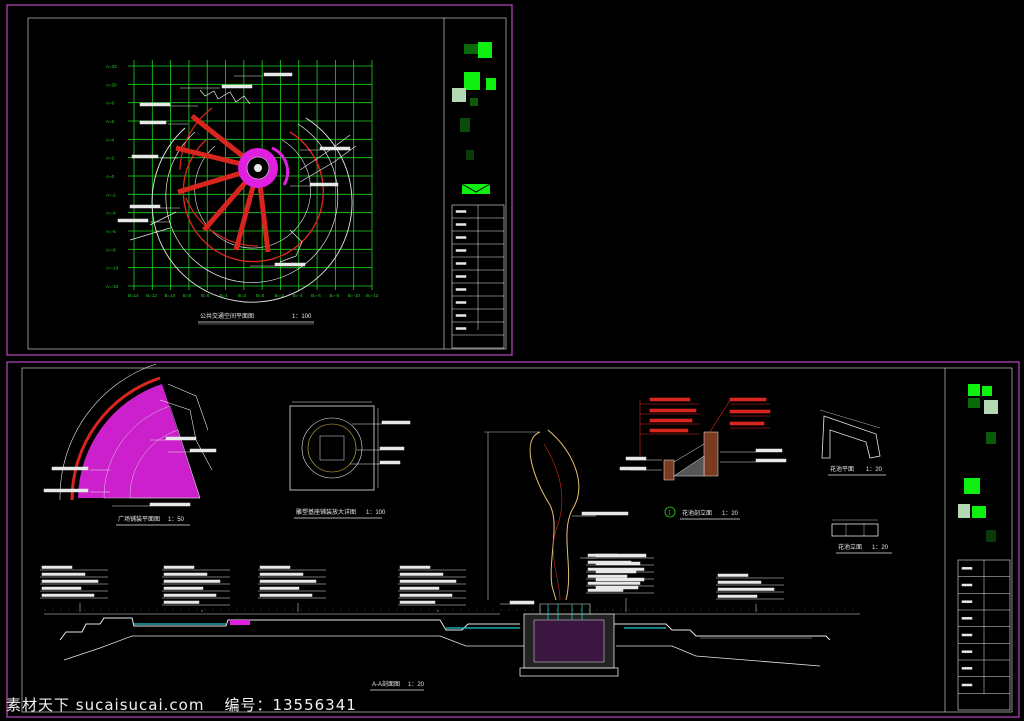 The width and height of the screenshot is (1024, 721). Describe the element at coordinates (187, 295) in the screenshot. I see `grid-col-label: B=8` at that location.